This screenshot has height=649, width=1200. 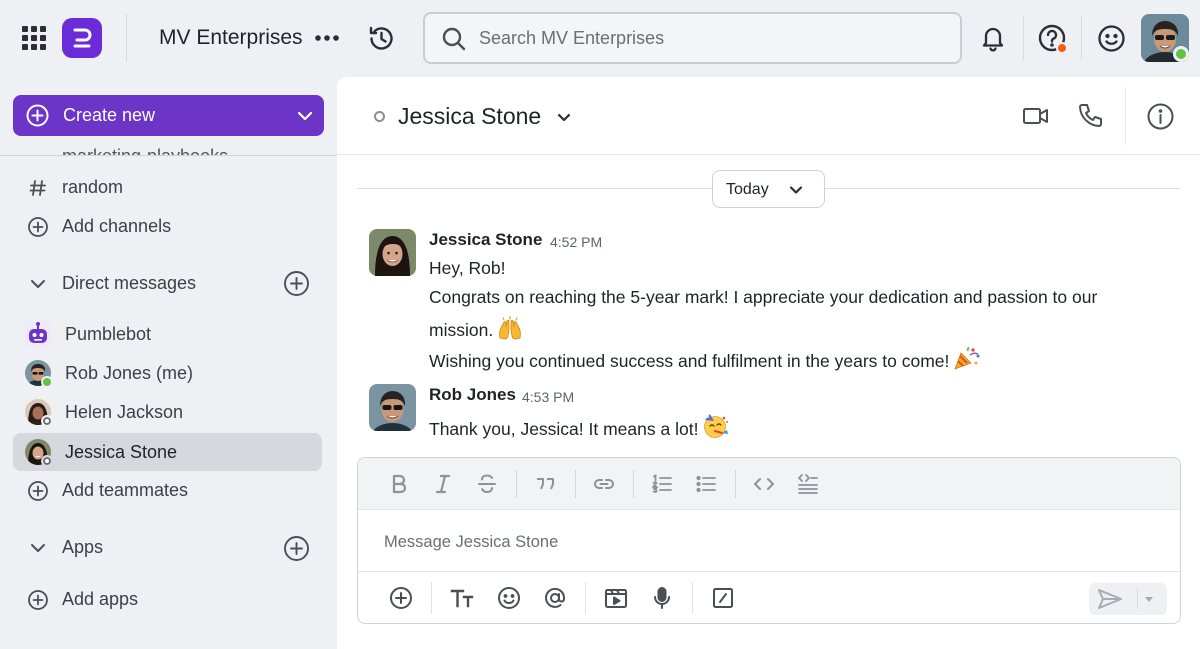 I want to click on sidebar-item-add-apps: Add apps, so click(x=167, y=599).